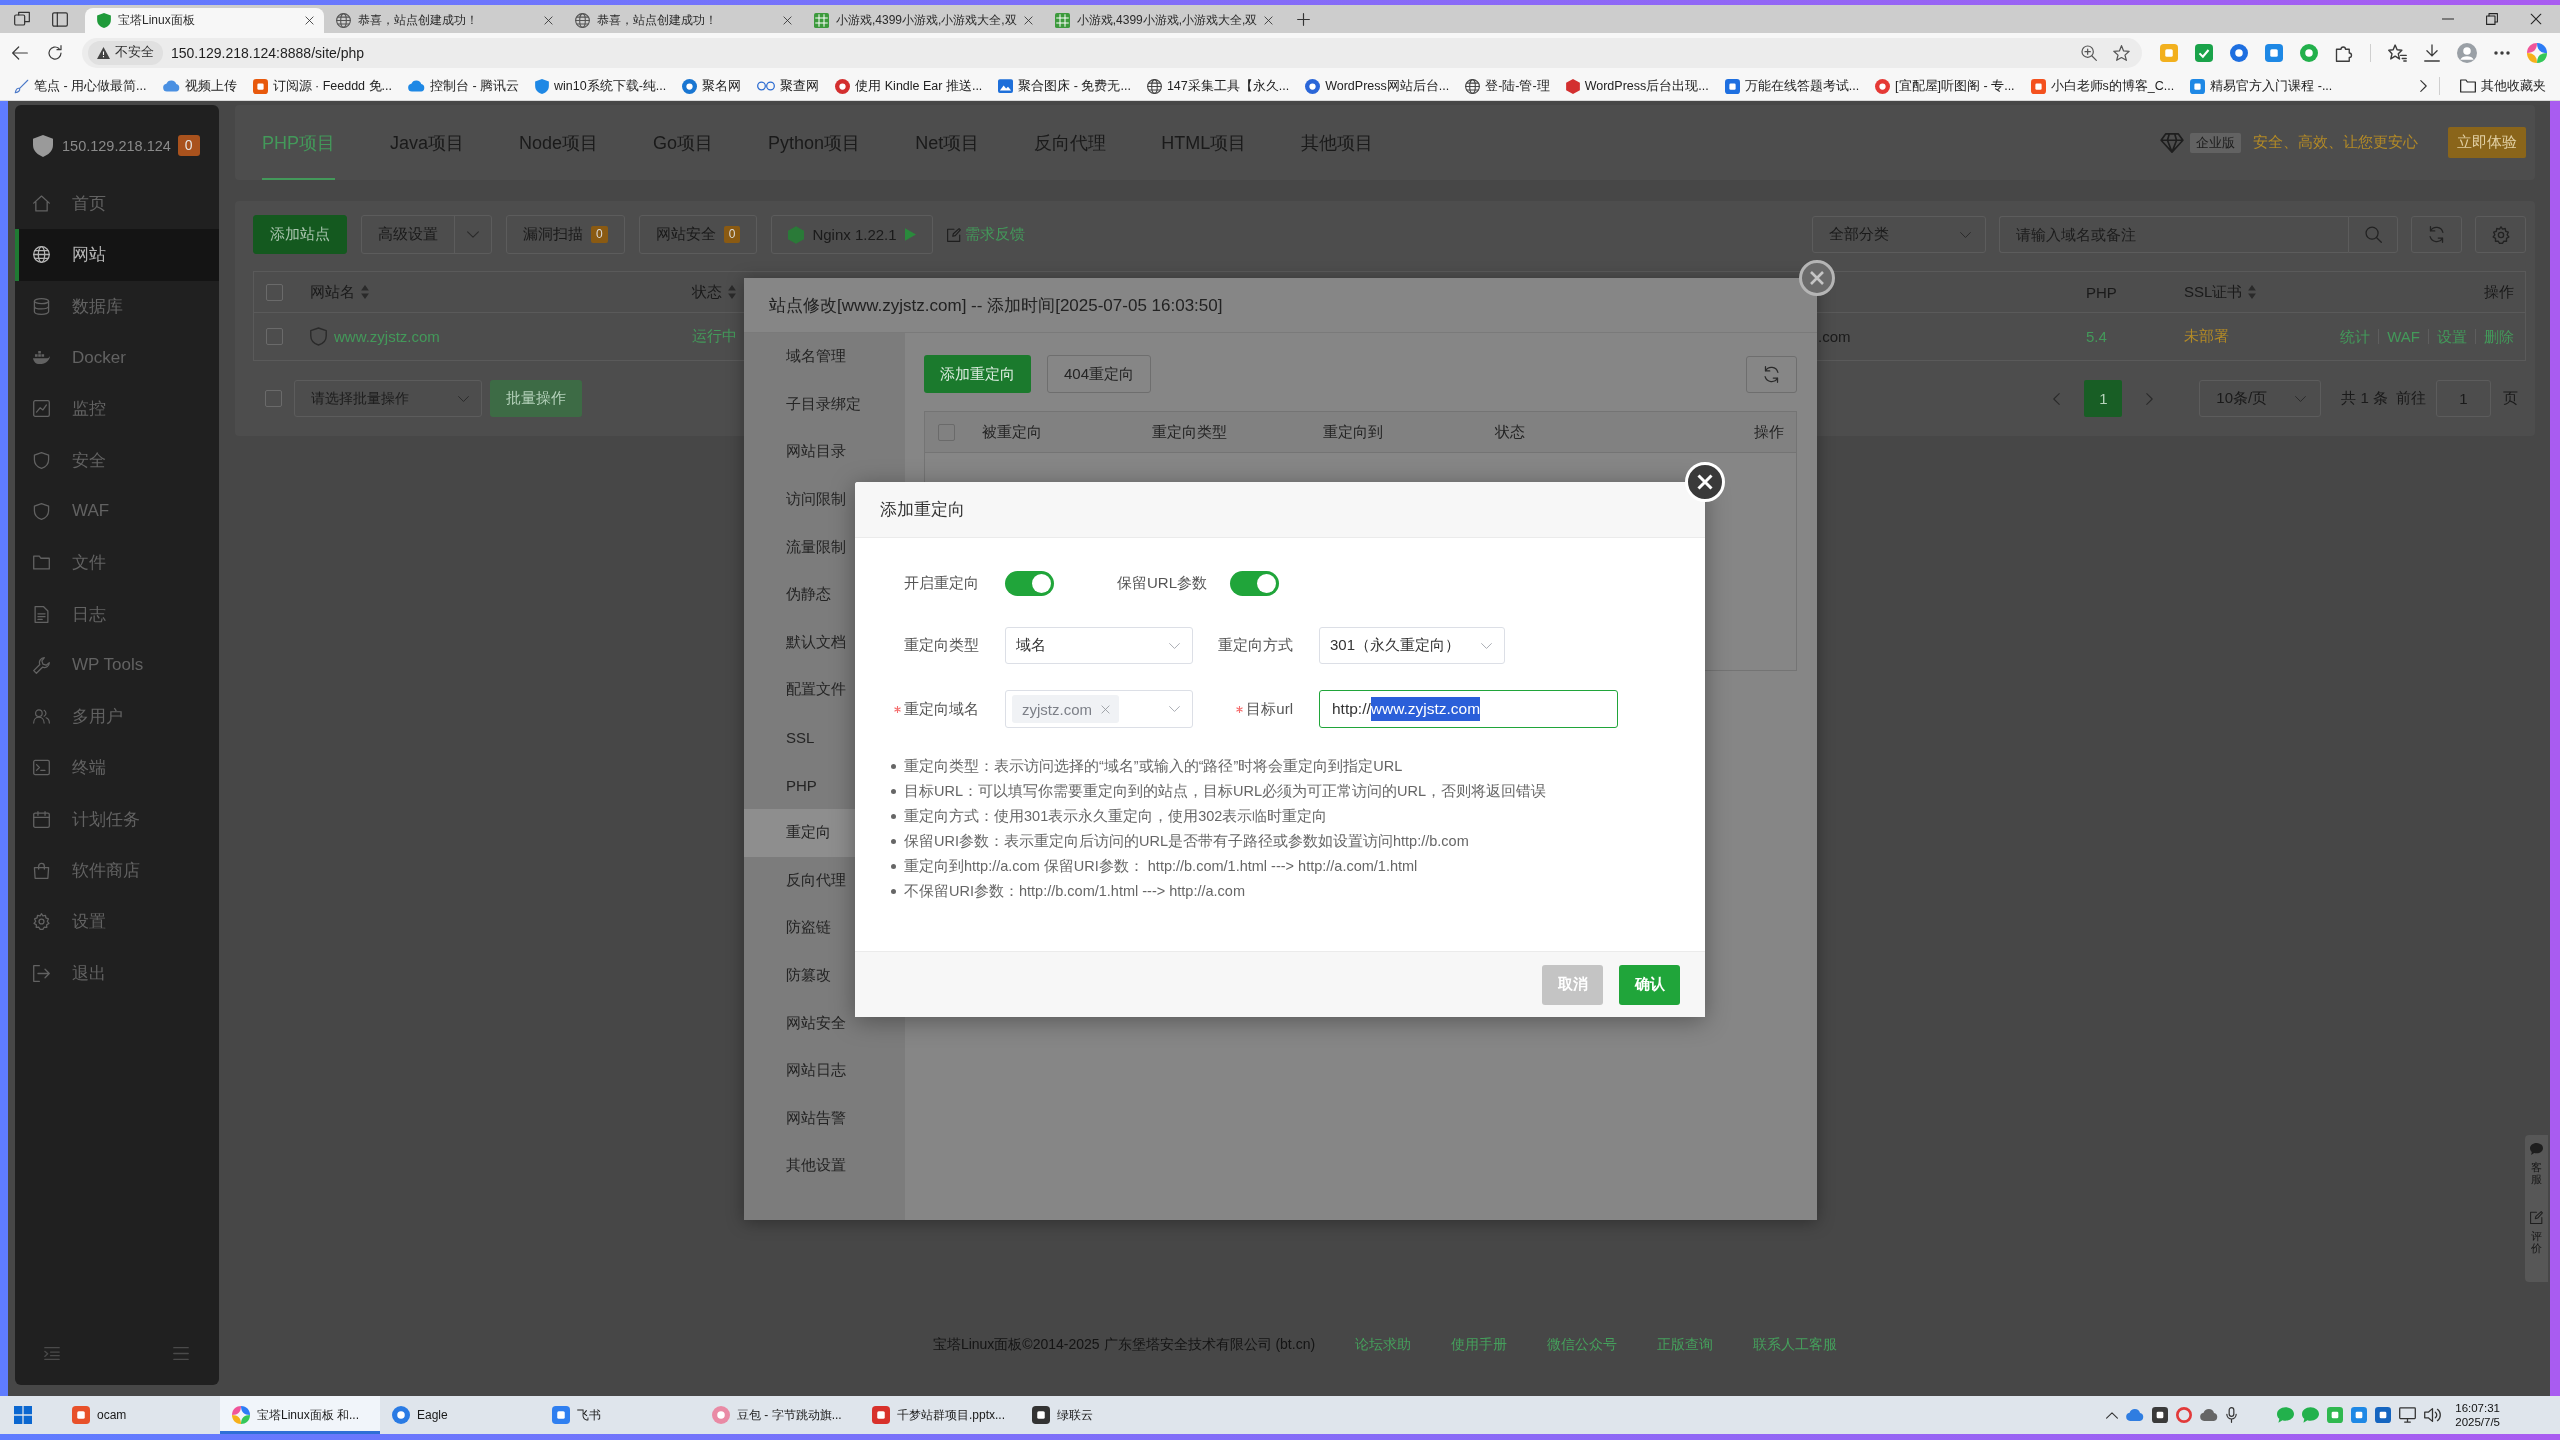 Image resolution: width=2560 pixels, height=1440 pixels. Describe the element at coordinates (20, 52) in the screenshot. I see `back-arrow-icon` at that location.